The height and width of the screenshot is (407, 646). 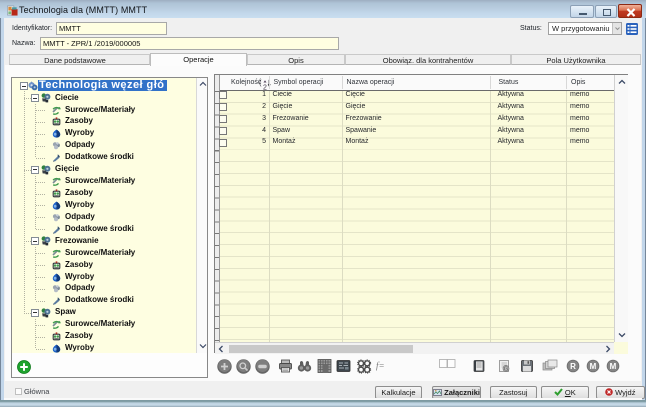 What do you see at coordinates (506, 370) in the screenshot?
I see `svg-text: G` at bounding box center [506, 370].